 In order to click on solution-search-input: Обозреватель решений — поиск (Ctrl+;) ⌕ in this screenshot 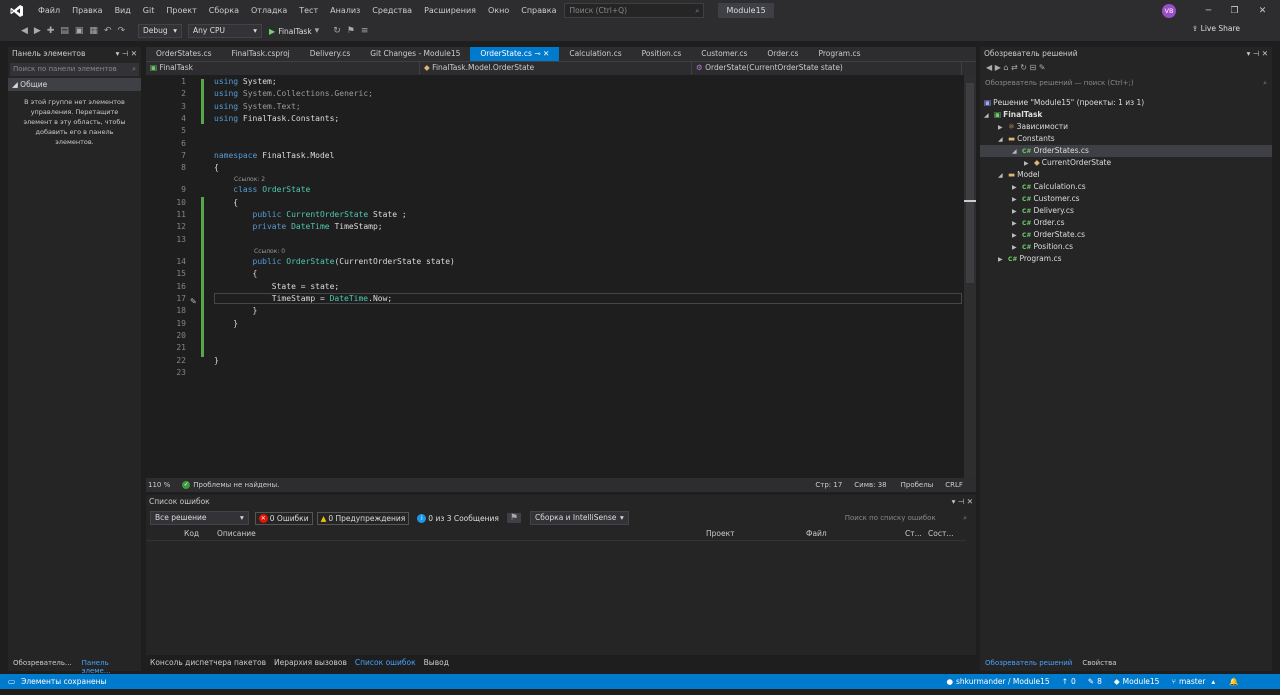, I will do `click(1126, 83)`.